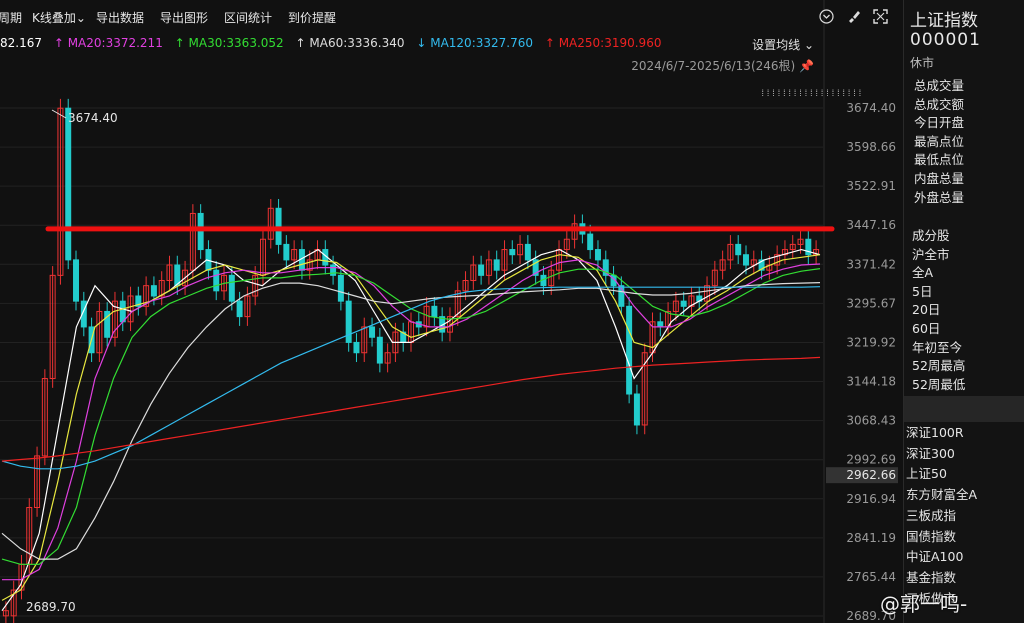 Image resolution: width=1024 pixels, height=623 pixels. What do you see at coordinates (941, 454) in the screenshot?
I see `index-item: 深证300` at bounding box center [941, 454].